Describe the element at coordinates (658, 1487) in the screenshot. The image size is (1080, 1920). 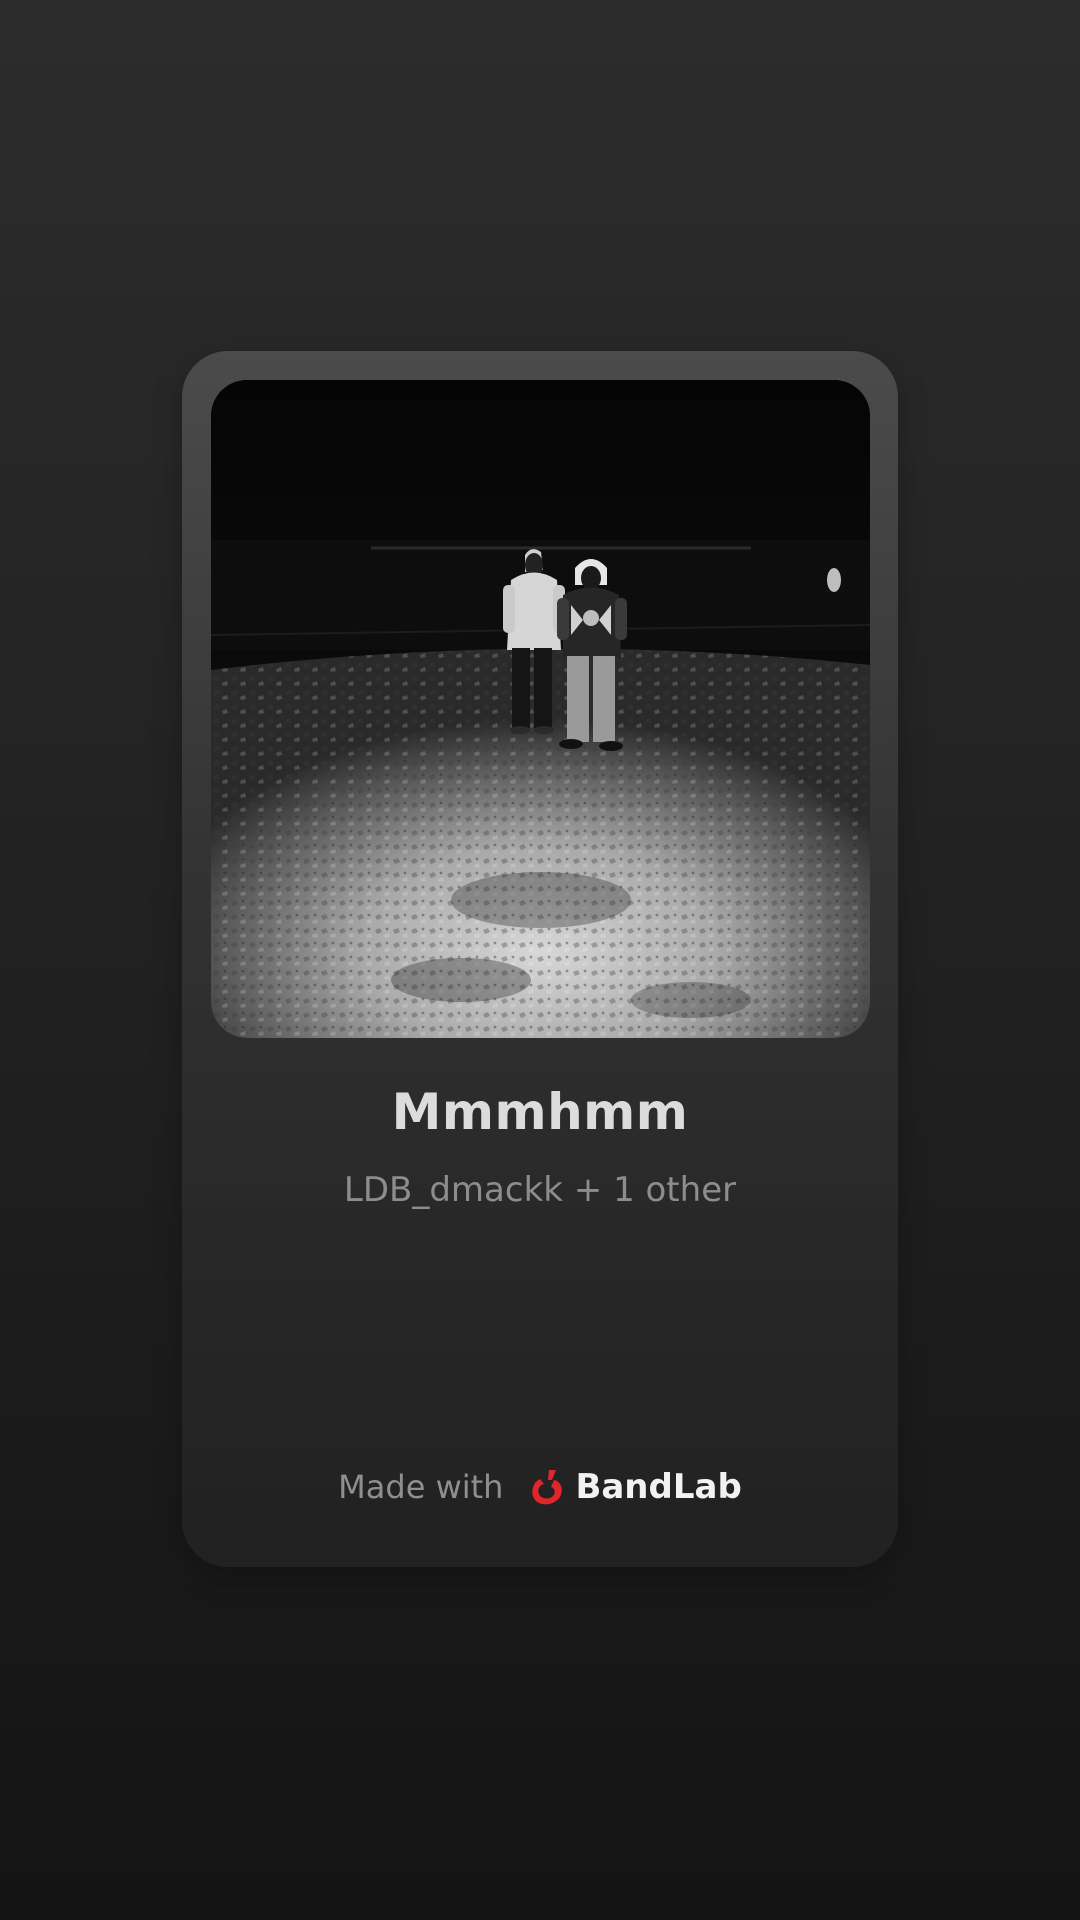
I see `bandlab-logo-text: BandLab` at that location.